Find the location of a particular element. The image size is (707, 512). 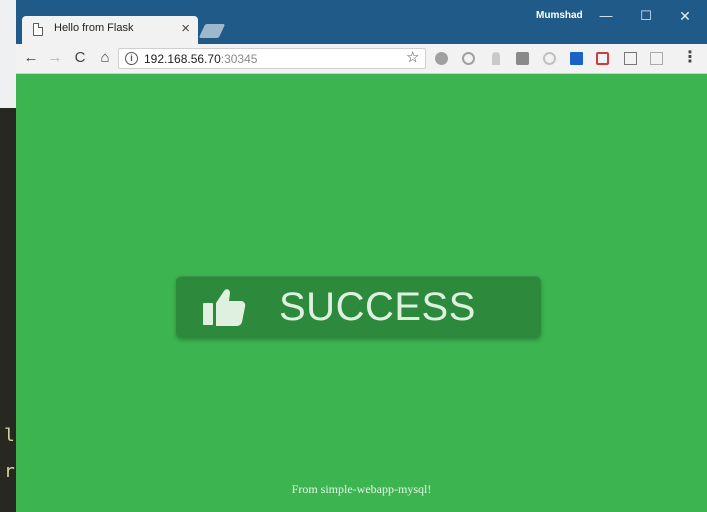

footer-text: From simple-webapp-mysql! is located at coordinates (361, 489).